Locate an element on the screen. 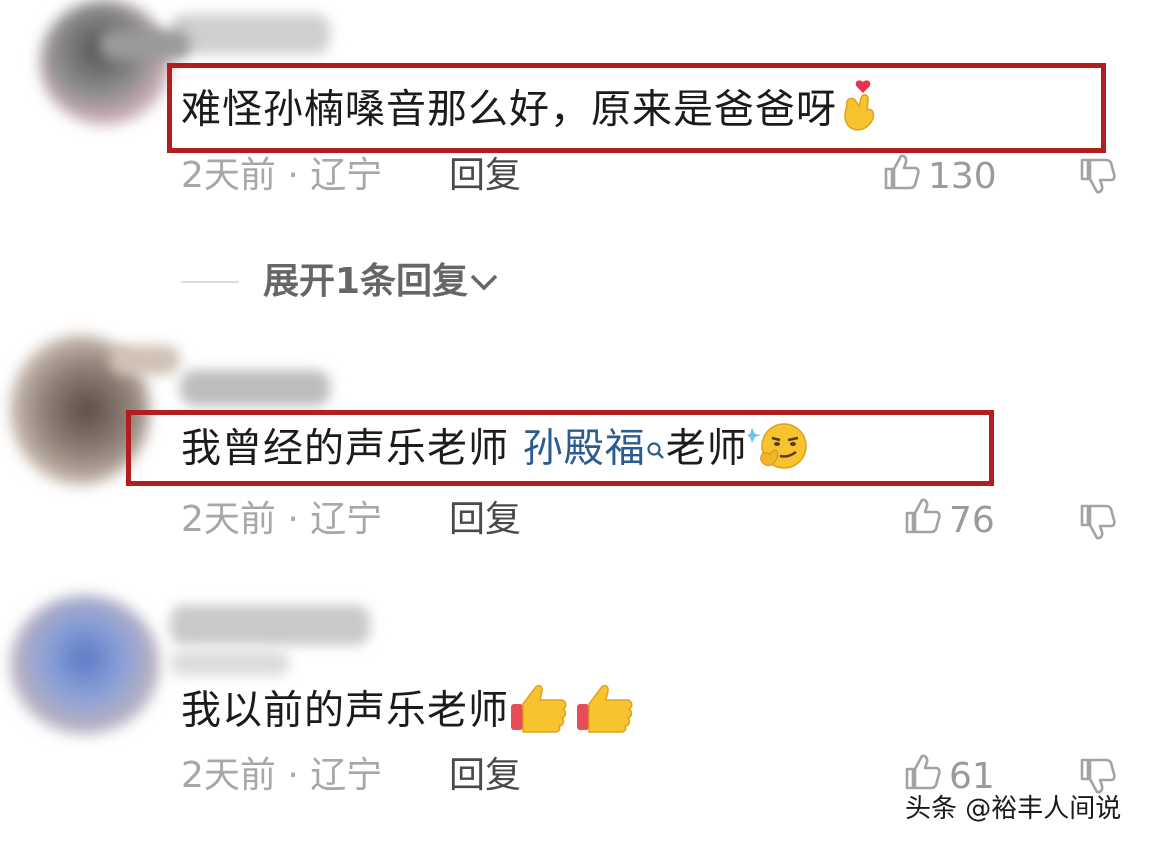 This screenshot has height=843, width=1170. search-icon is located at coordinates (656, 448).